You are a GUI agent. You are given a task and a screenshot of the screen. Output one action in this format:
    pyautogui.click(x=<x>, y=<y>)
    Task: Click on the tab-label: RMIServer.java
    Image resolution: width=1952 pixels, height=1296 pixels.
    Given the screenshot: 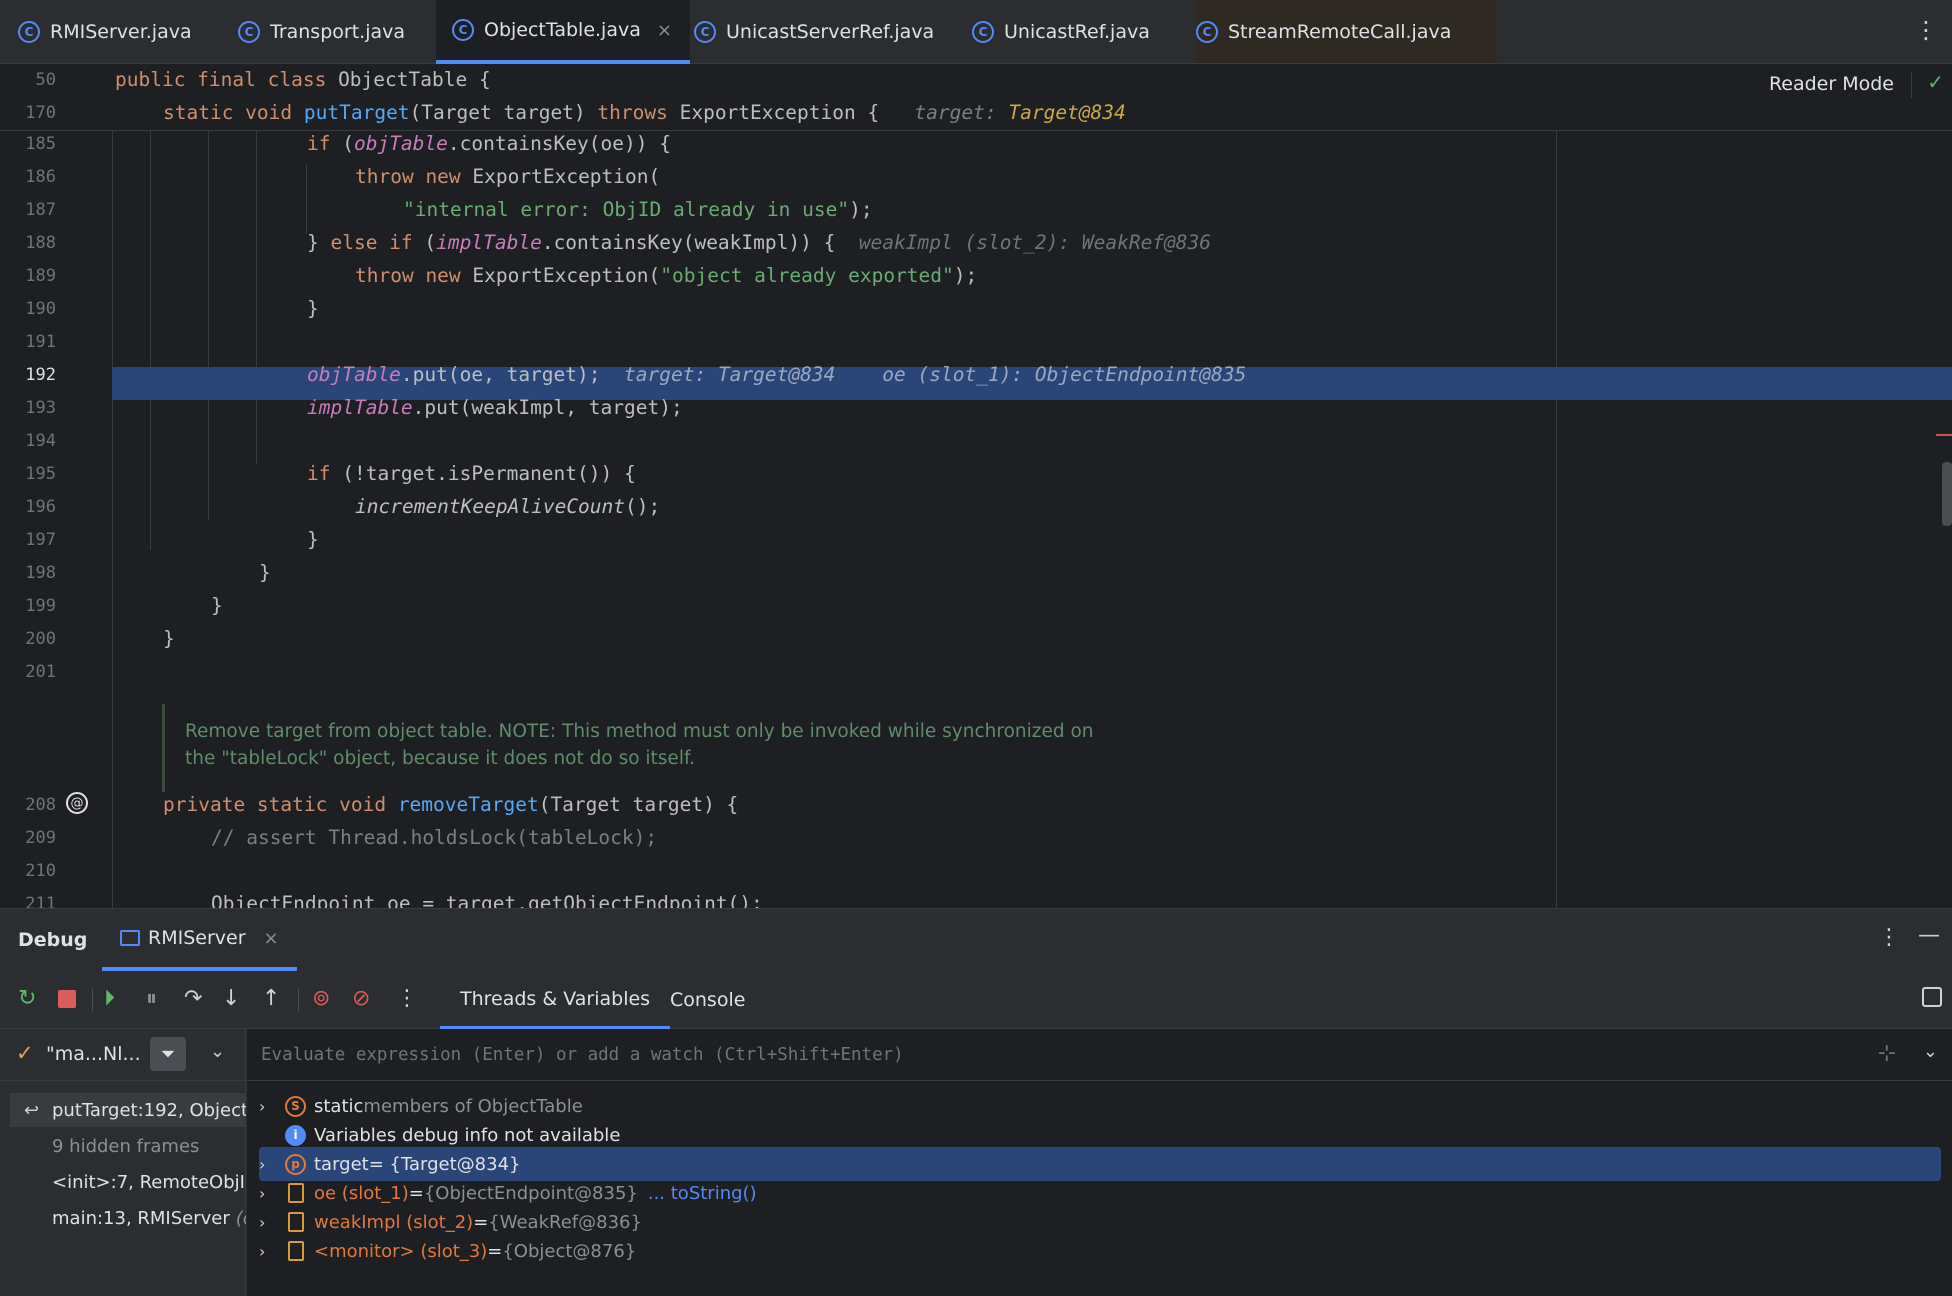 What is the action you would take?
    pyautogui.click(x=121, y=31)
    